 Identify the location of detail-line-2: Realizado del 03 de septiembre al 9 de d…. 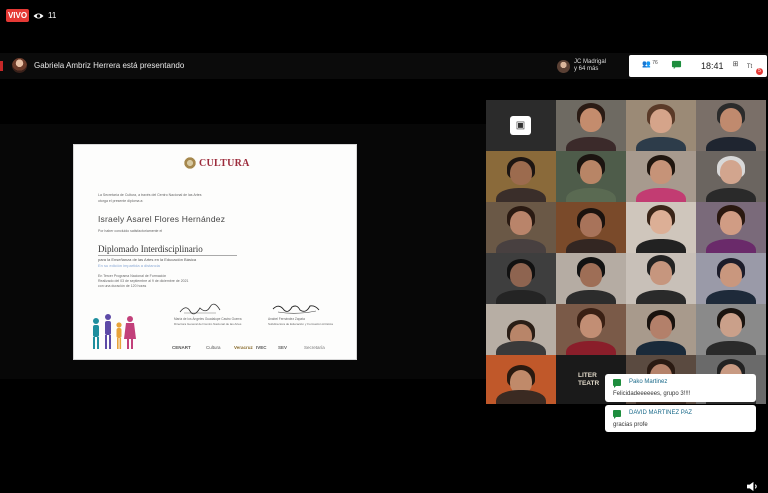
(143, 281).